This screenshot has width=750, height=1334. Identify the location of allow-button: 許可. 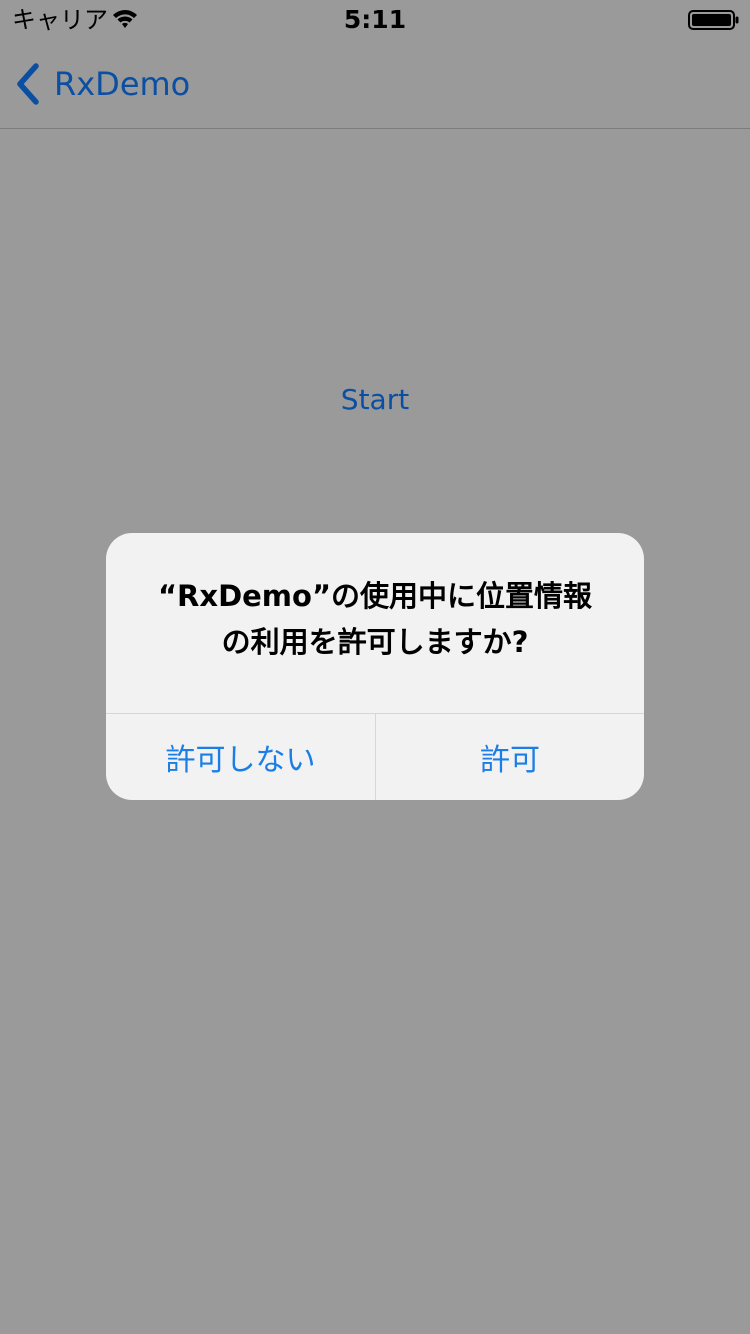
(510, 757).